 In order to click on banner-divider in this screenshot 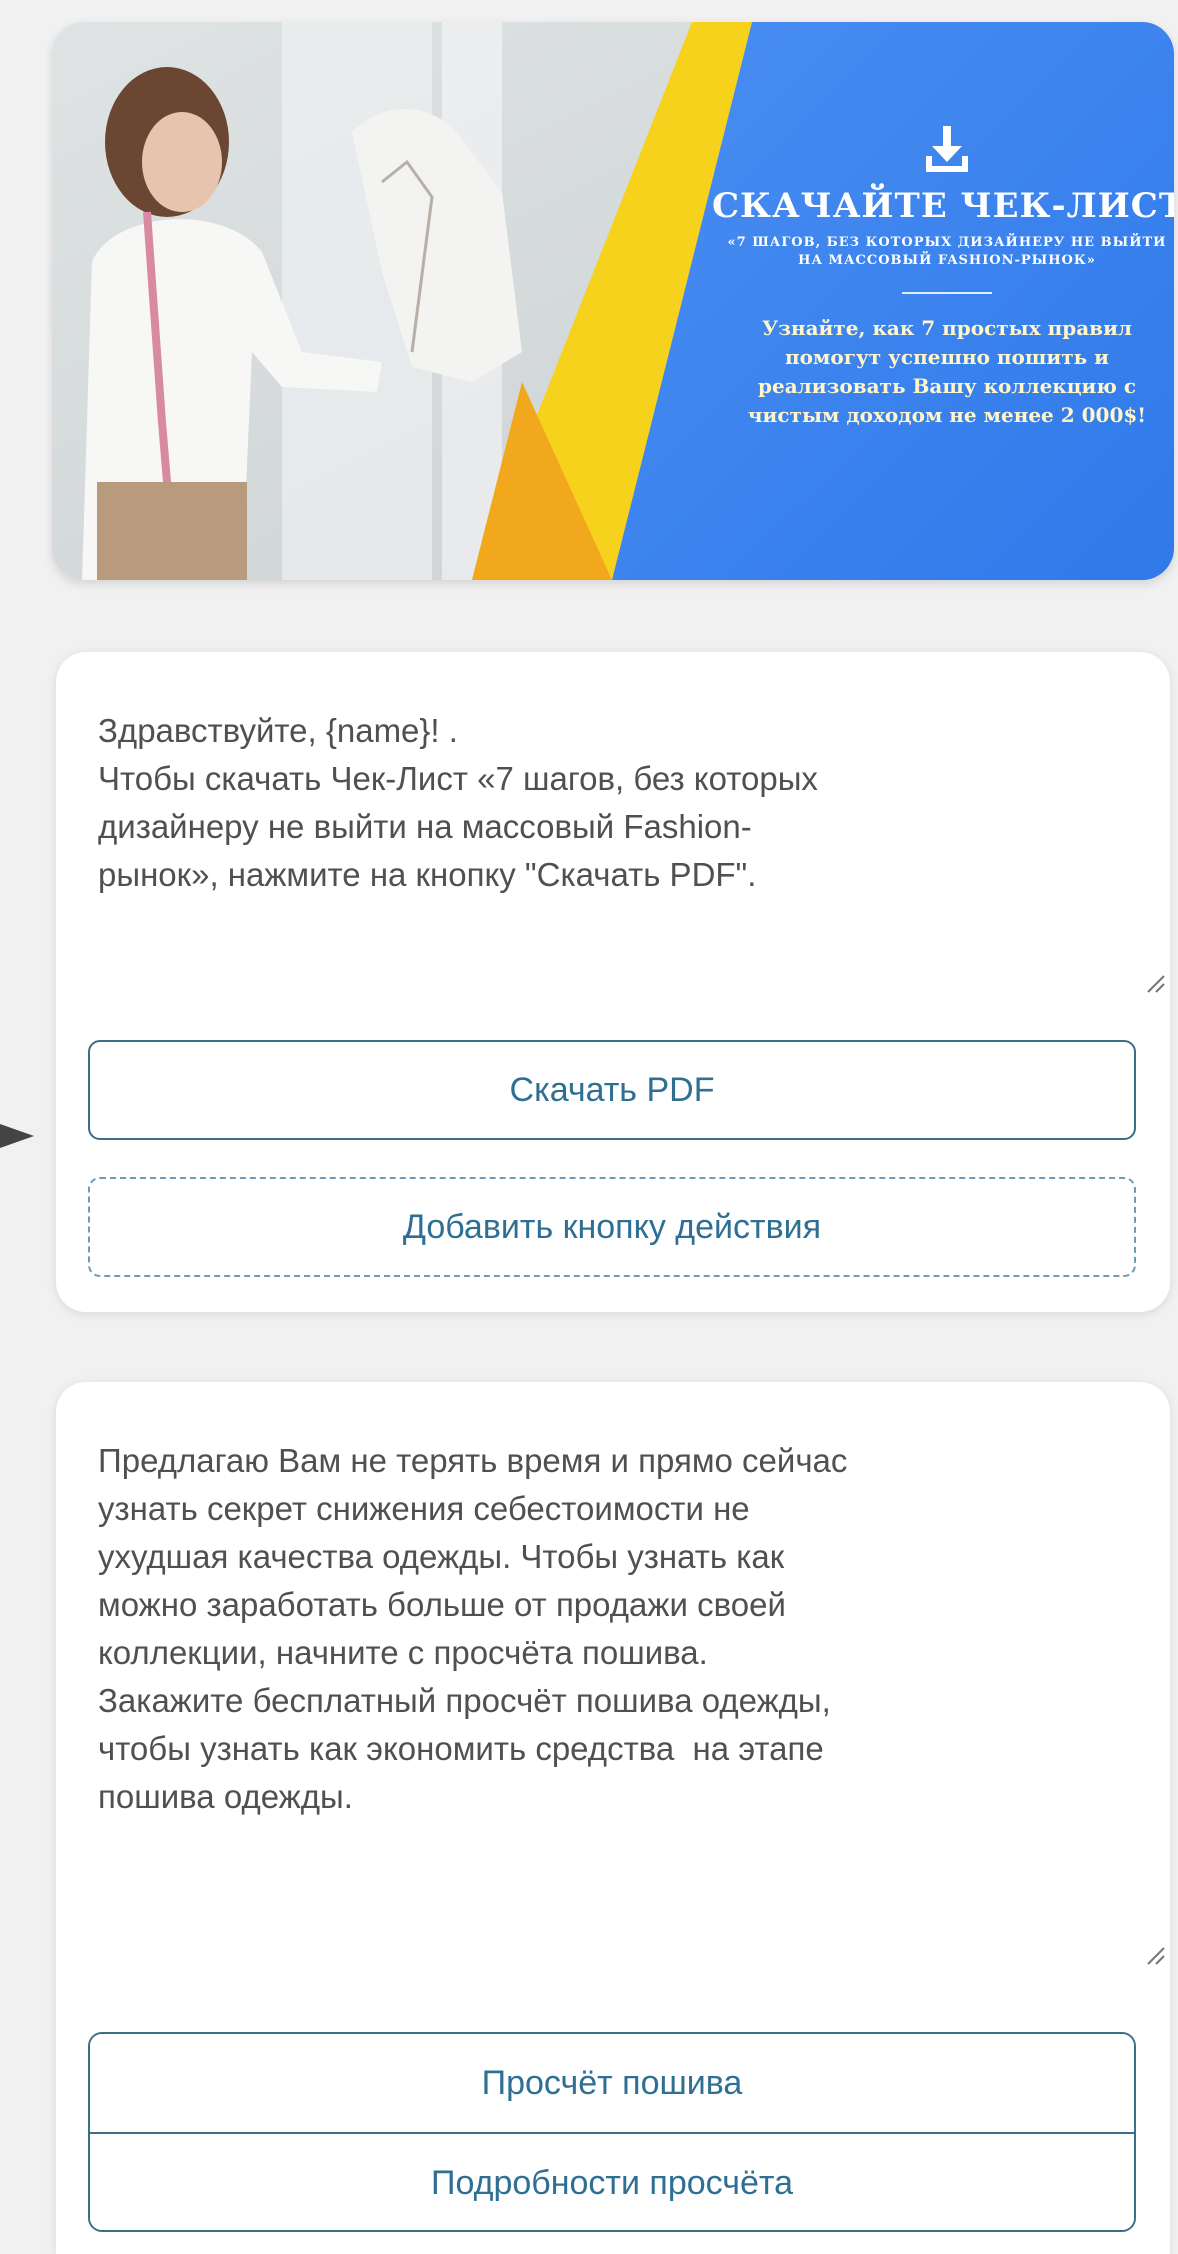, I will do `click(947, 293)`.